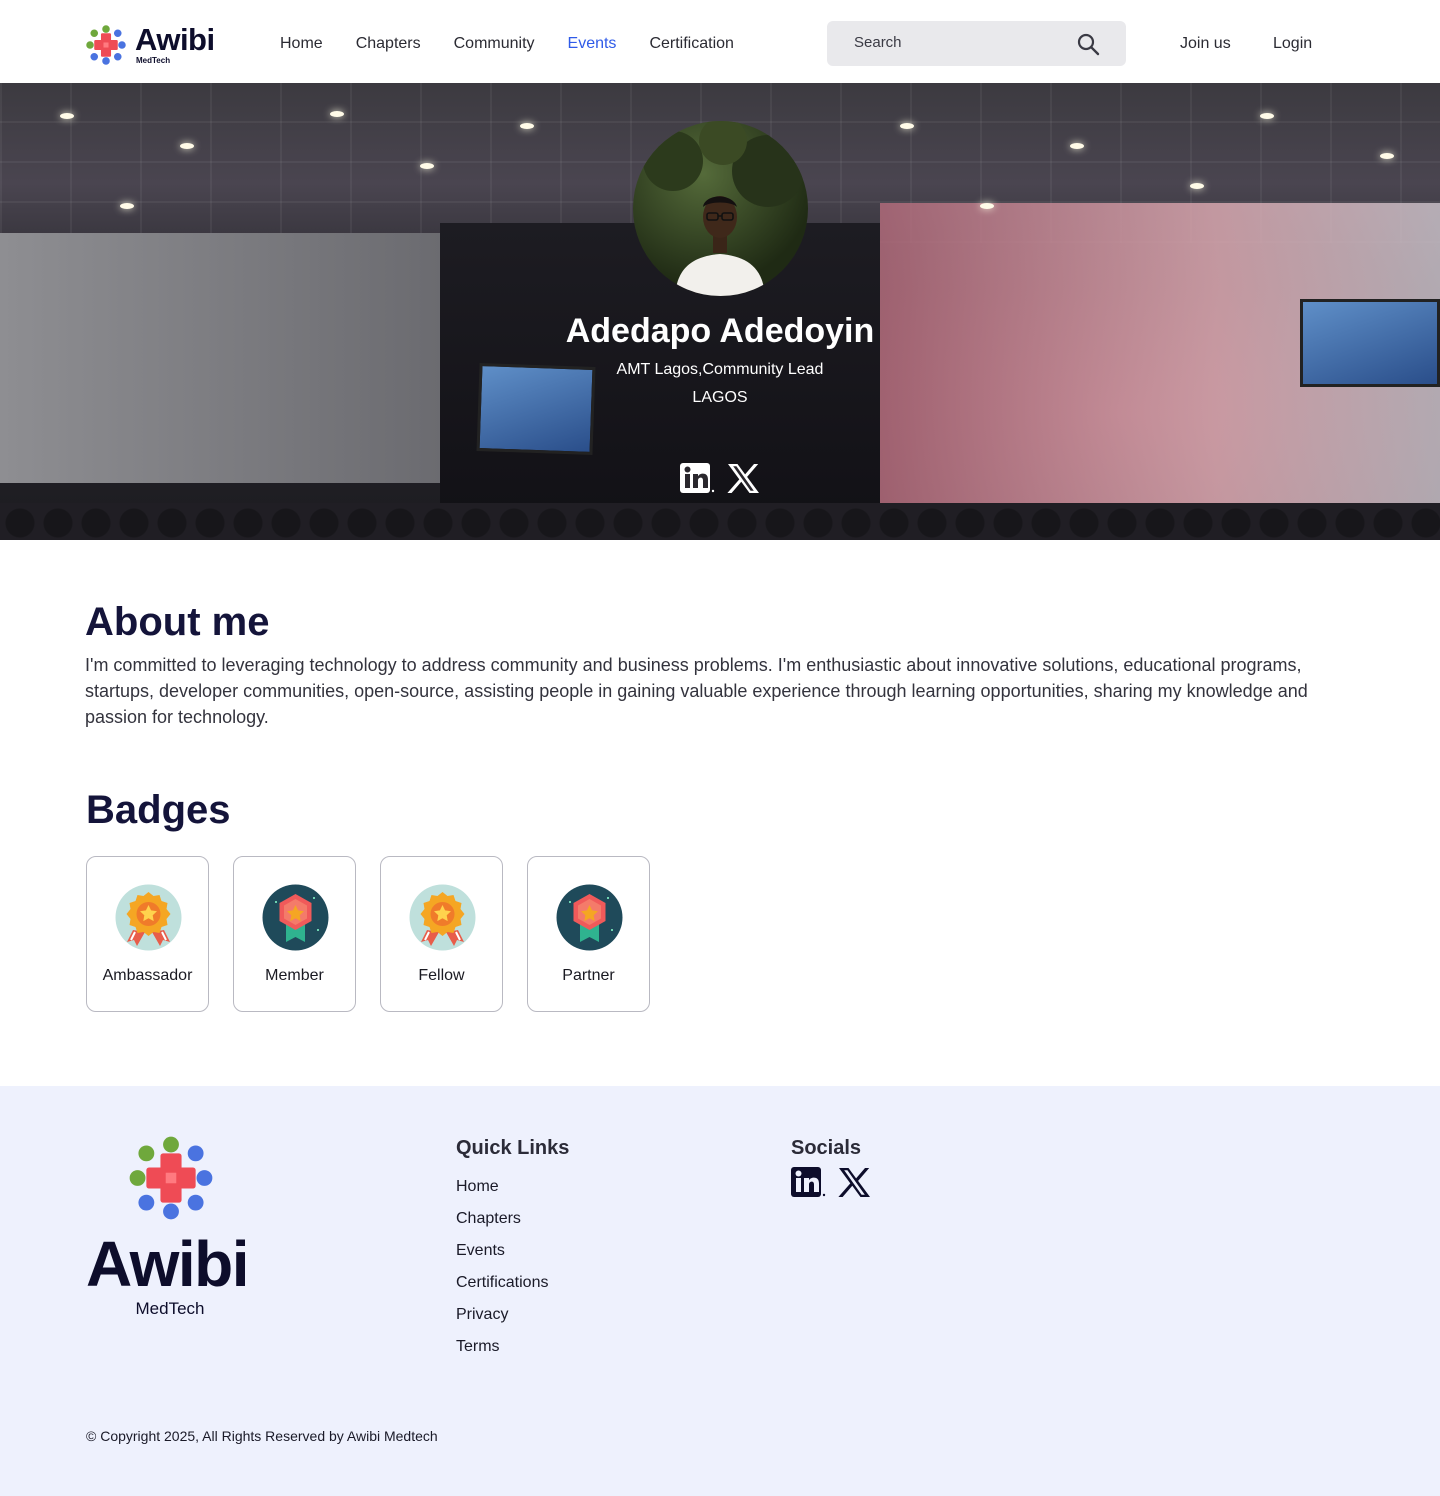 The image size is (1440, 1496). Describe the element at coordinates (1088, 44) in the screenshot. I see `search-icon` at that location.